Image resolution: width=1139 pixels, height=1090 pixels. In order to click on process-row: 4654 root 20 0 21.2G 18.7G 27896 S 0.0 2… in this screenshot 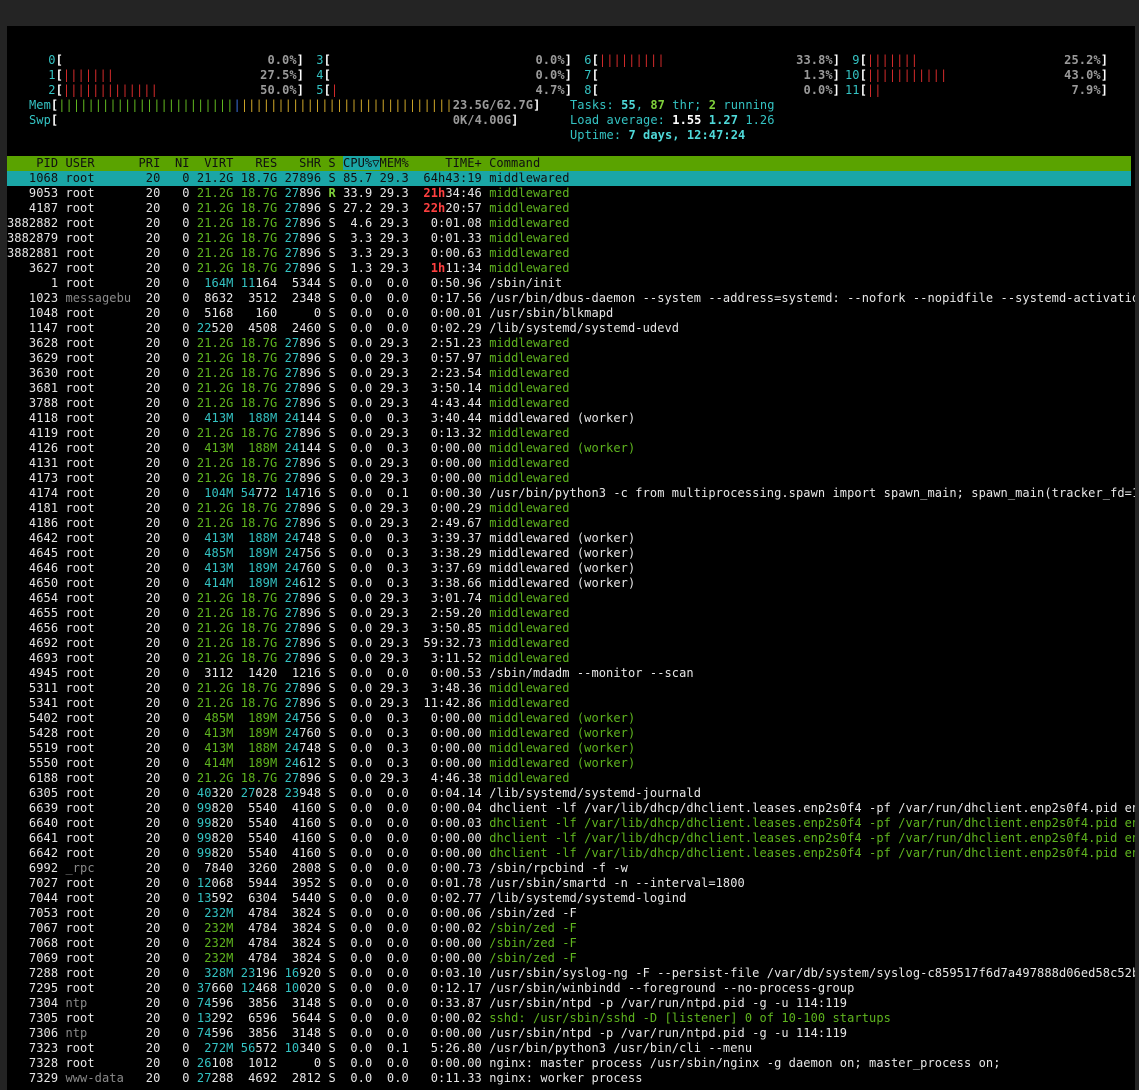, I will do `click(288, 598)`.